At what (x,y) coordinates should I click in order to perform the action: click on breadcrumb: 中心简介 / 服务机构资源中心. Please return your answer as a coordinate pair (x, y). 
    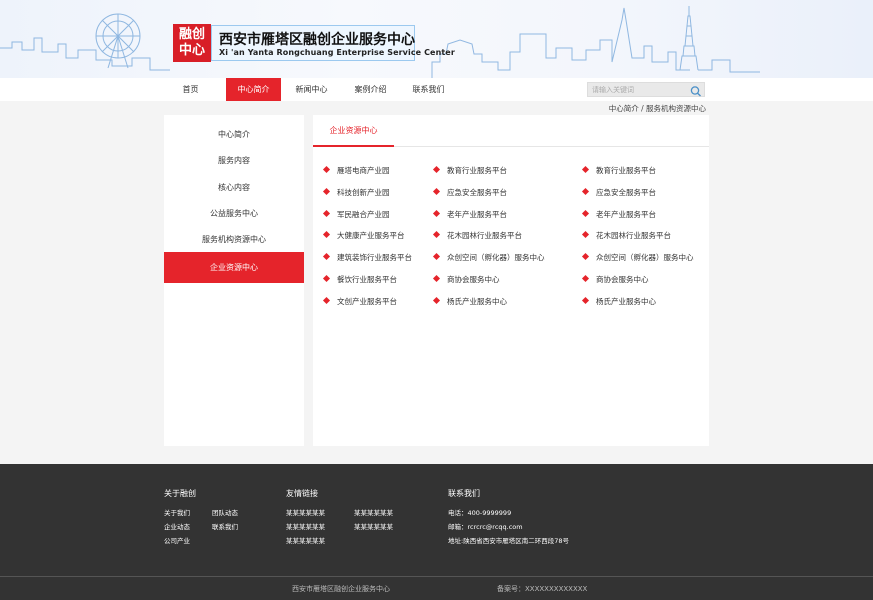
    Looking at the image, I should click on (657, 108).